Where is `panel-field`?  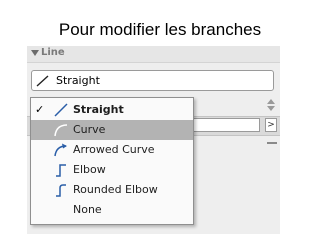
panel-field is located at coordinates (222, 125).